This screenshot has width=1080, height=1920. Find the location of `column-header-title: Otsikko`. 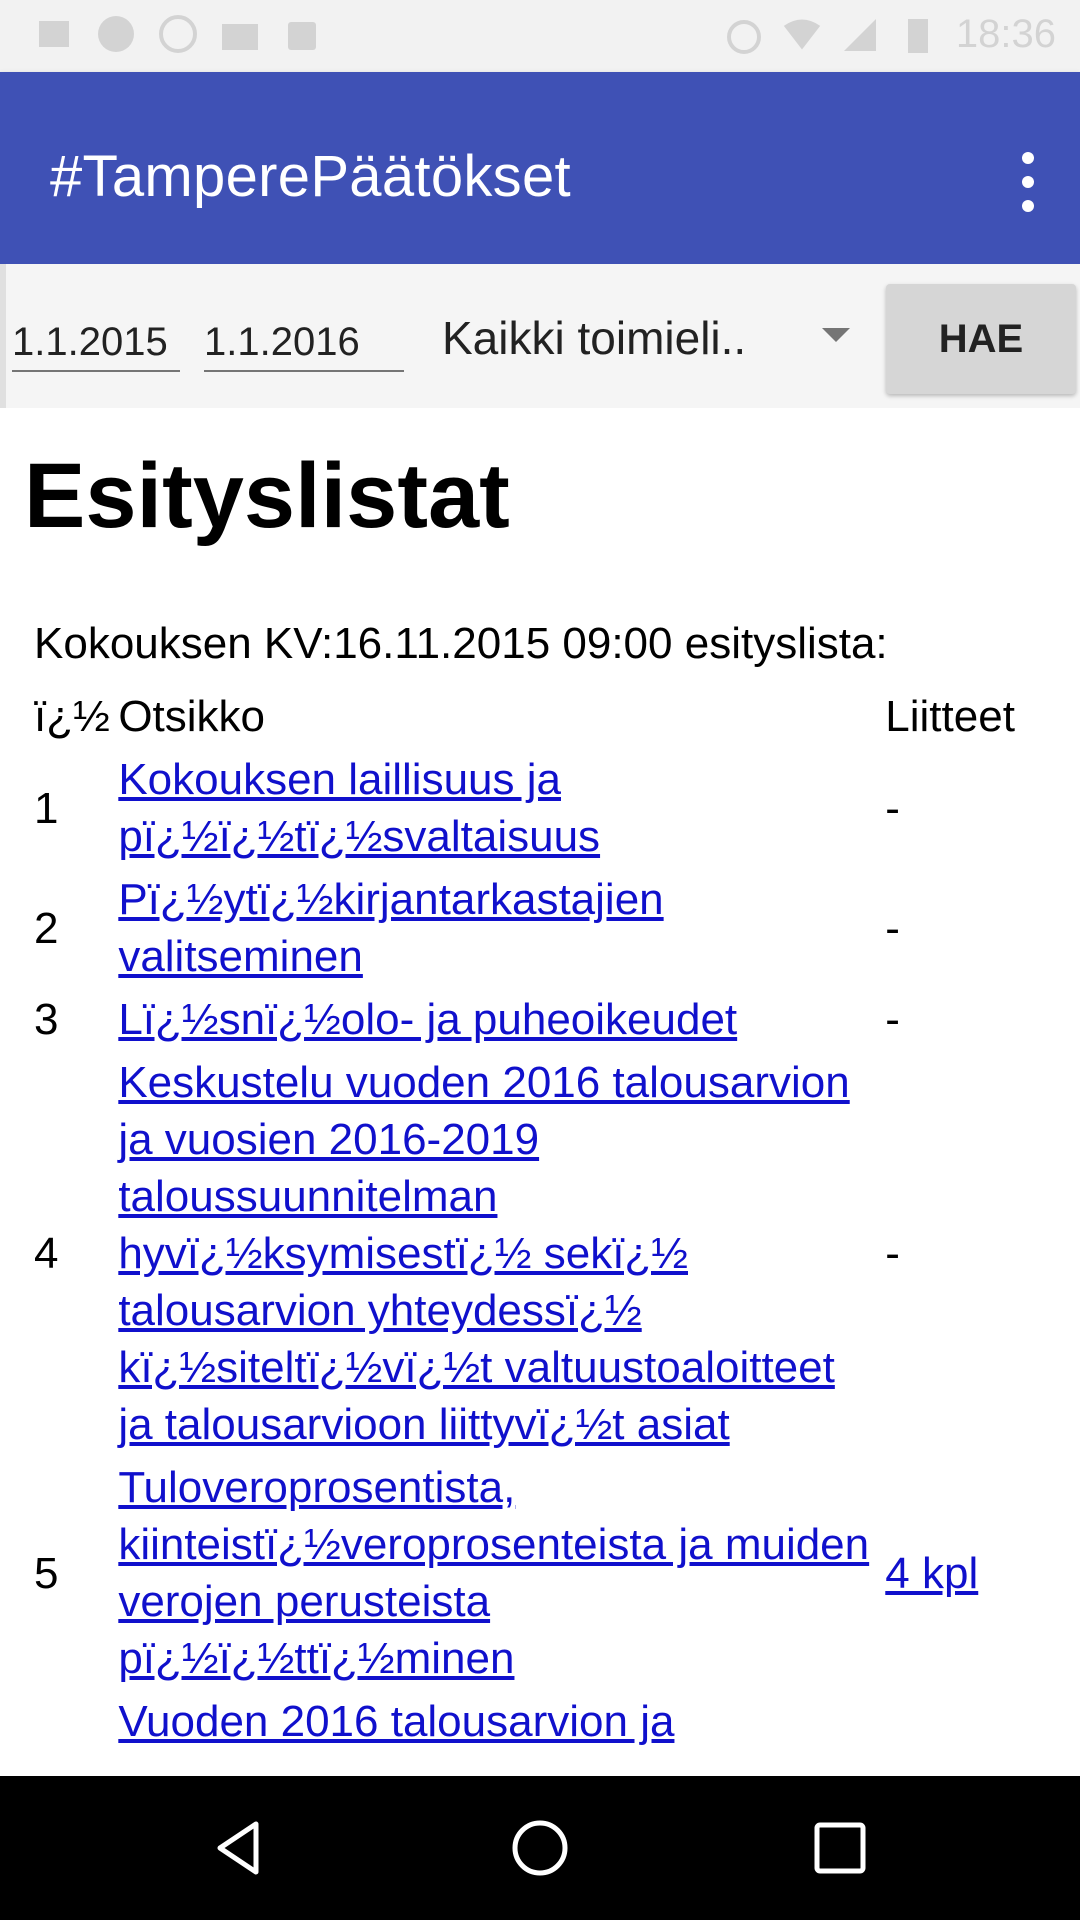

column-header-title: Otsikko is located at coordinates (192, 716).